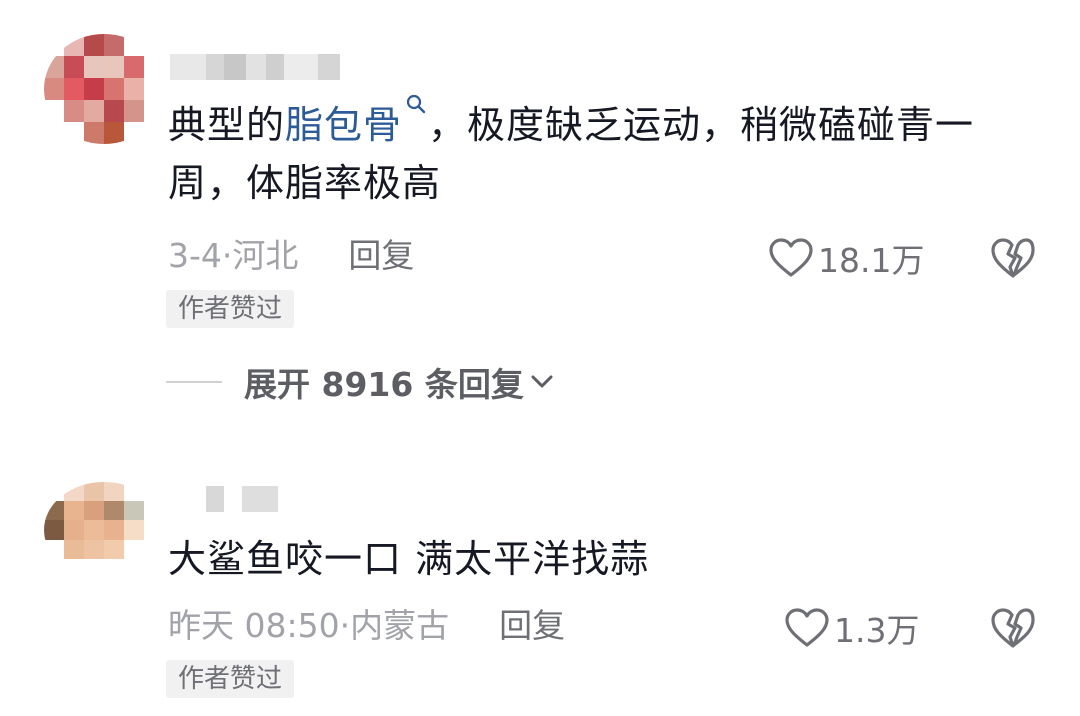 The width and height of the screenshot is (1080, 716). Describe the element at coordinates (194, 382) in the screenshot. I see `divider` at that location.